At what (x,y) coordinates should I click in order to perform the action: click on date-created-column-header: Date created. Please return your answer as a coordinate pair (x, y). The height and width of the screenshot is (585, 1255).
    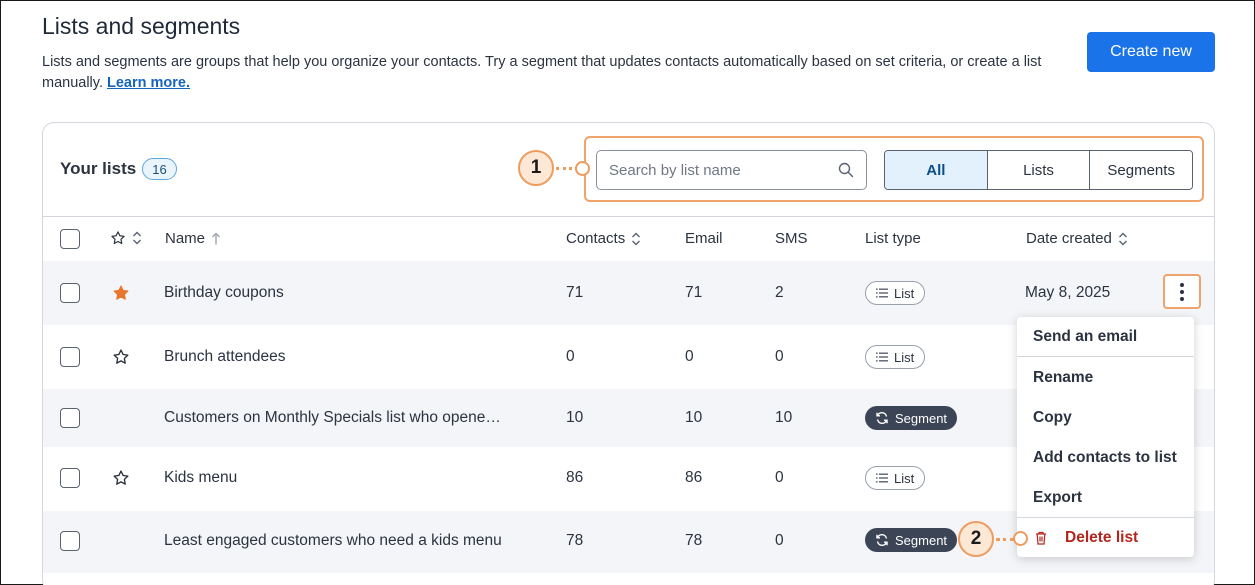
    Looking at the image, I should click on (1077, 238).